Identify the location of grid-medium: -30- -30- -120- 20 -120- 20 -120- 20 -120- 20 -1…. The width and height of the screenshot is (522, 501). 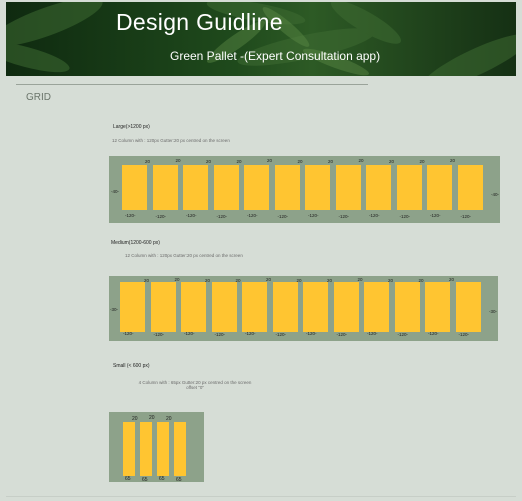
(303, 308).